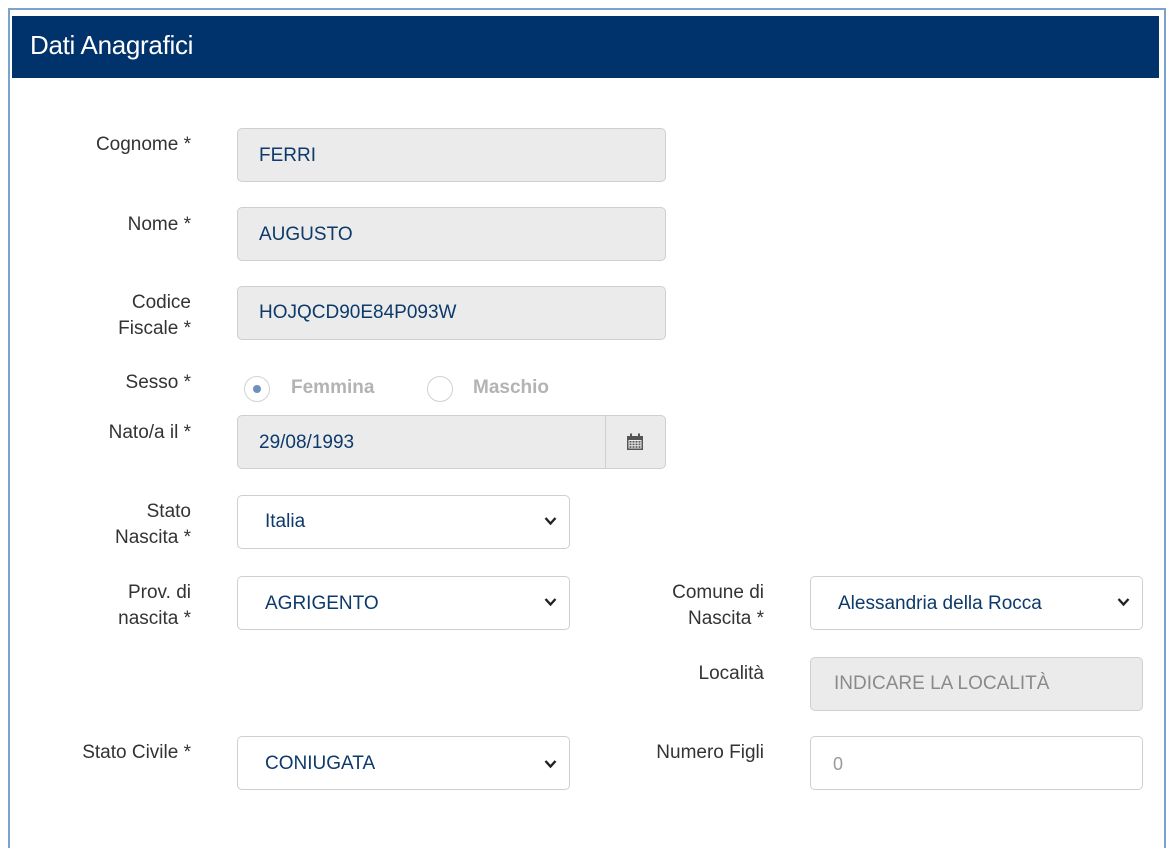  What do you see at coordinates (940, 603) in the screenshot?
I see `comune-nascita-value: Alessandria della Rocca` at bounding box center [940, 603].